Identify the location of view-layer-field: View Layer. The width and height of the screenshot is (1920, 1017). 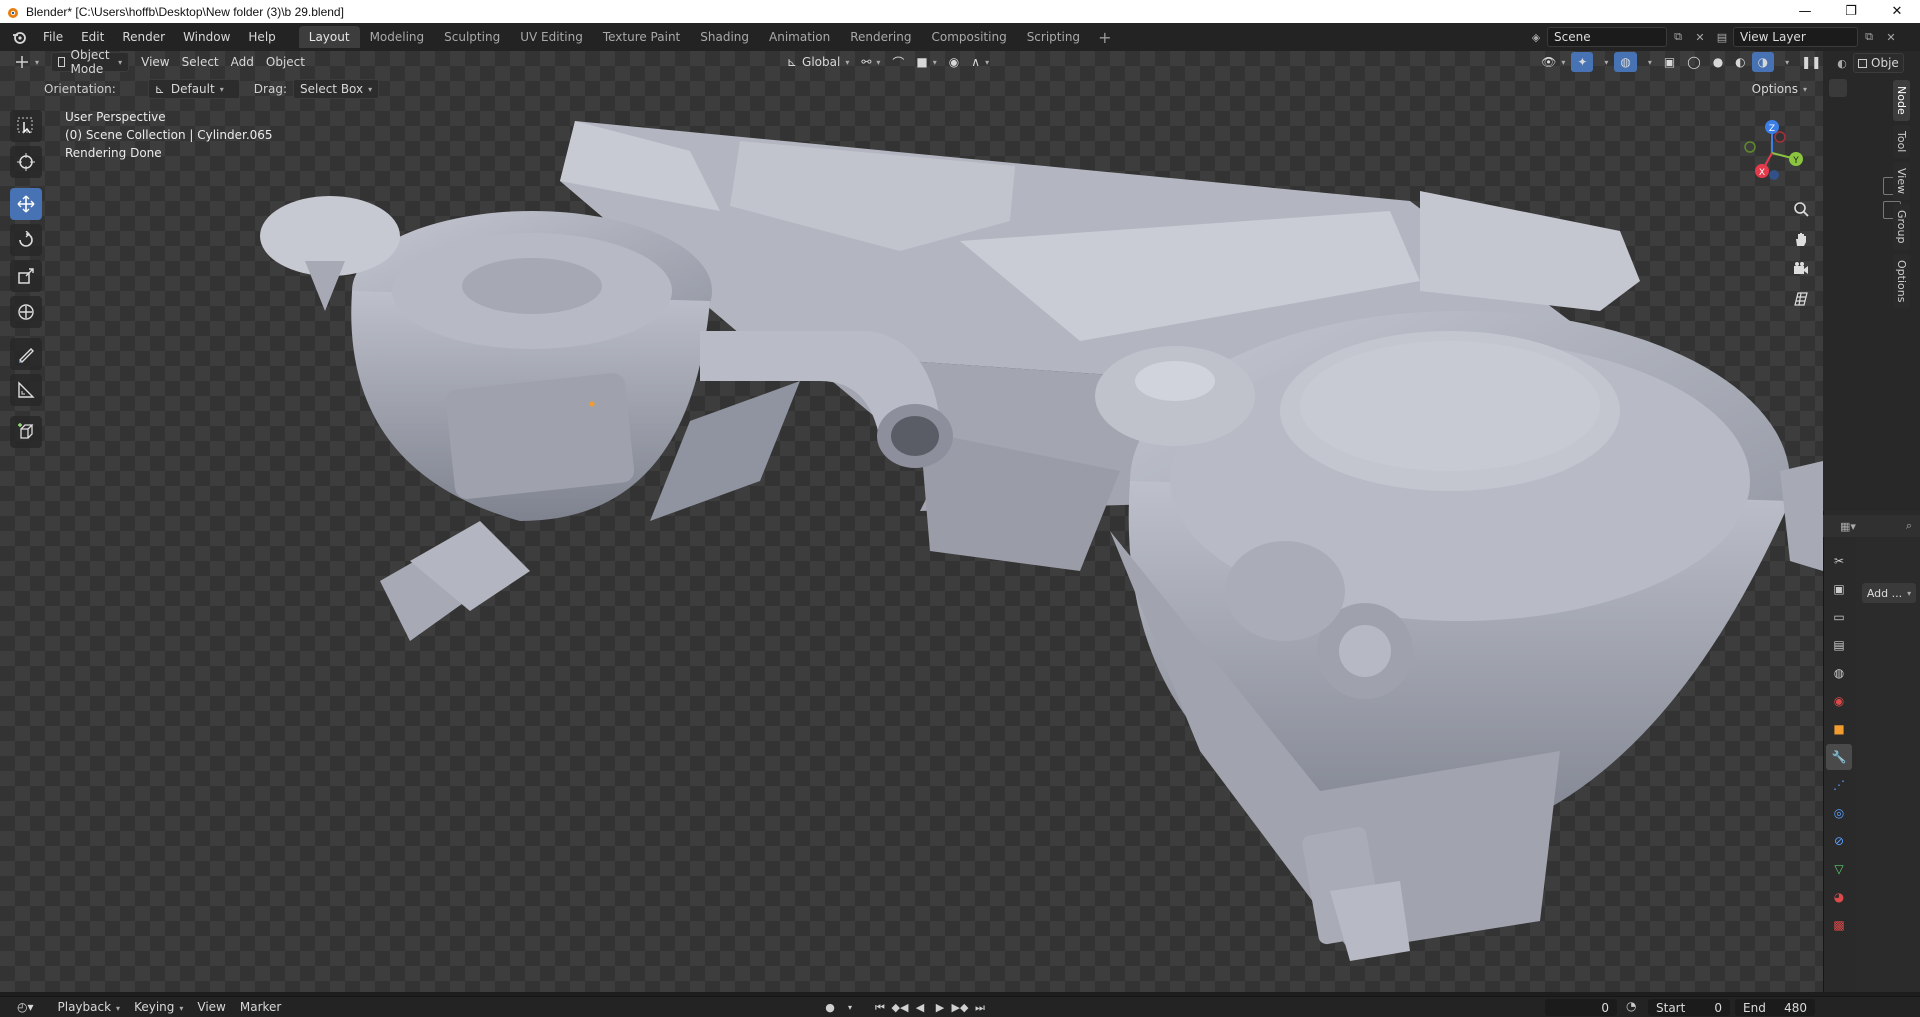
(1795, 37).